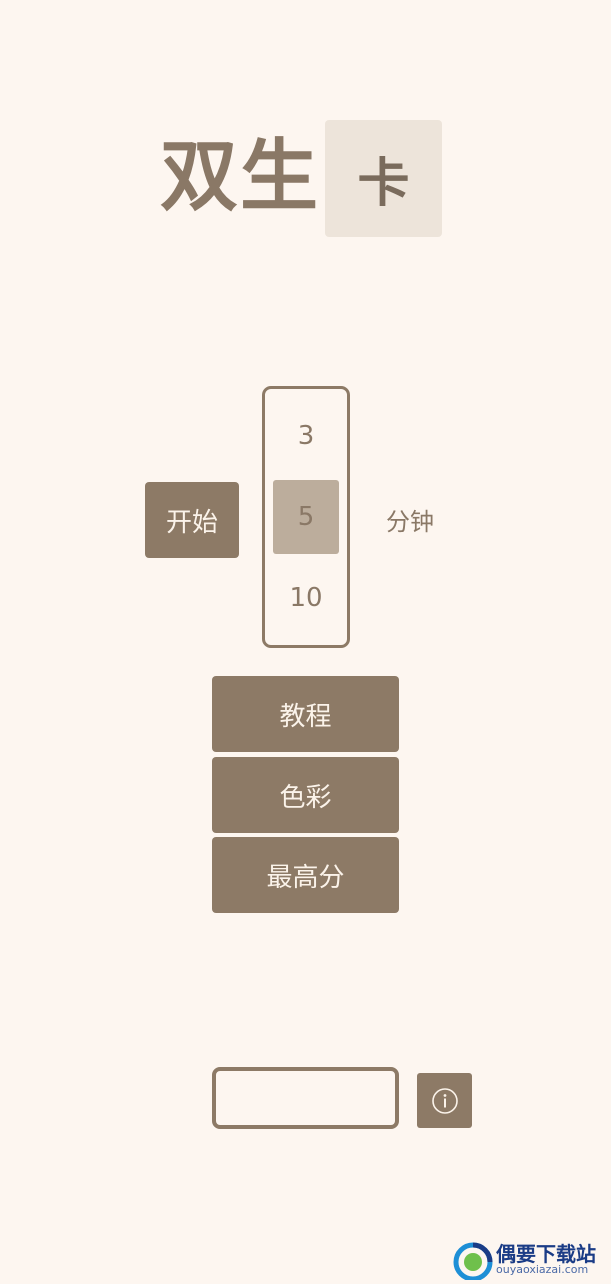  Describe the element at coordinates (306, 598) in the screenshot. I see `duration-option-10: 10` at that location.